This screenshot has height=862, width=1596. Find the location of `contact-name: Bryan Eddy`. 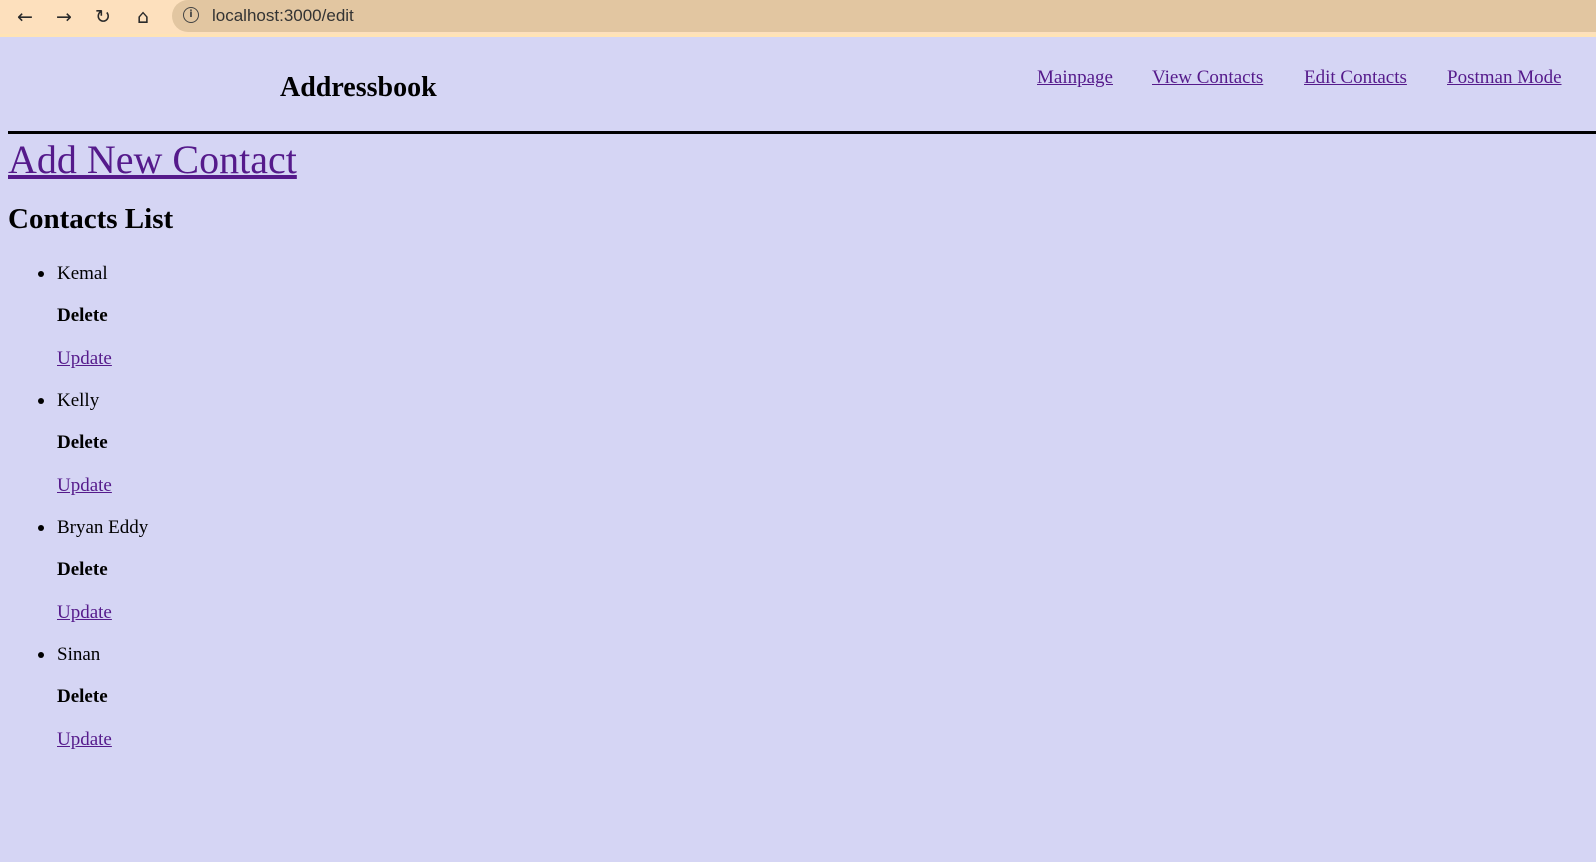

contact-name: Bryan Eddy is located at coordinates (92, 528).